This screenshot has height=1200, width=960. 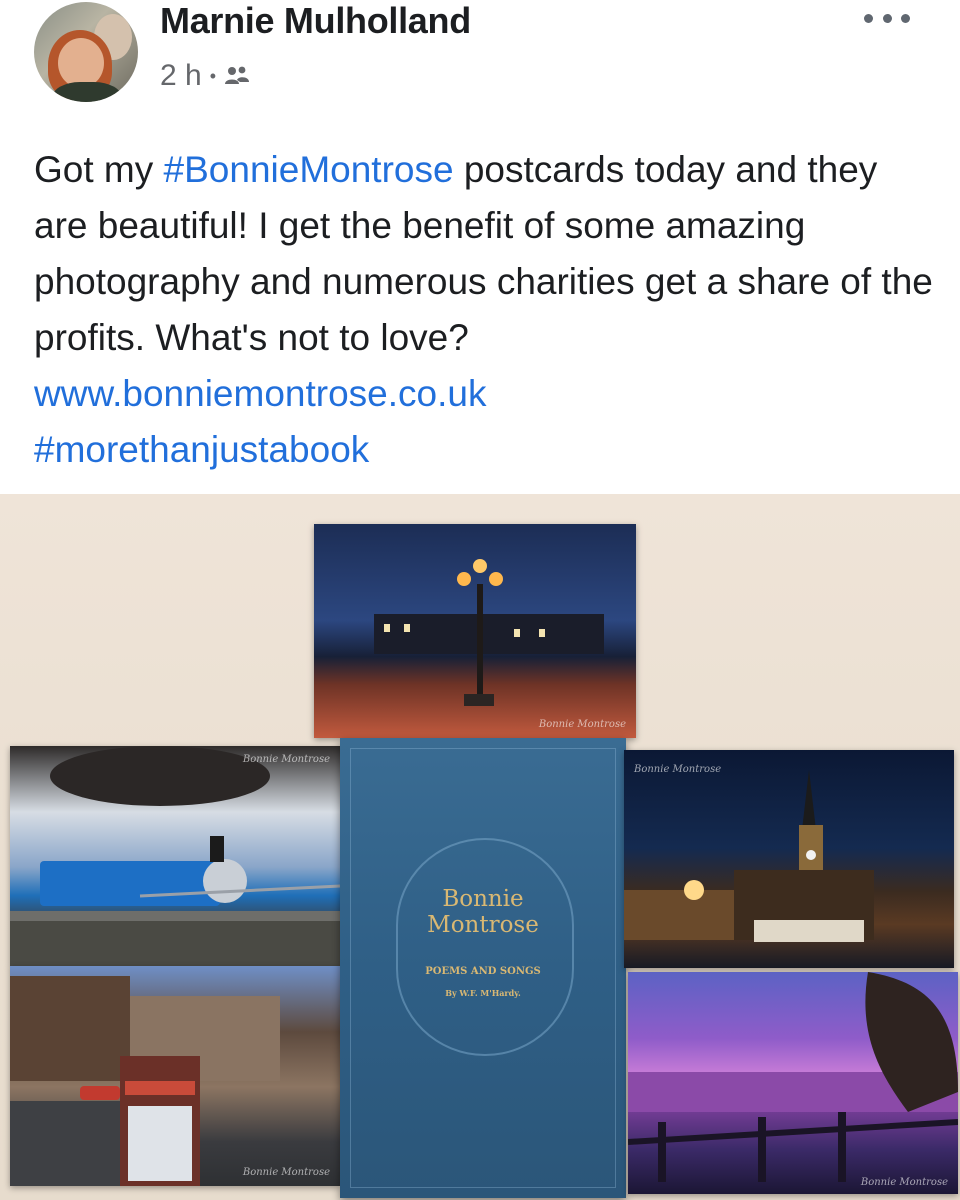 What do you see at coordinates (483, 971) in the screenshot?
I see `book-subtitle: POEMS AND SONGS` at bounding box center [483, 971].